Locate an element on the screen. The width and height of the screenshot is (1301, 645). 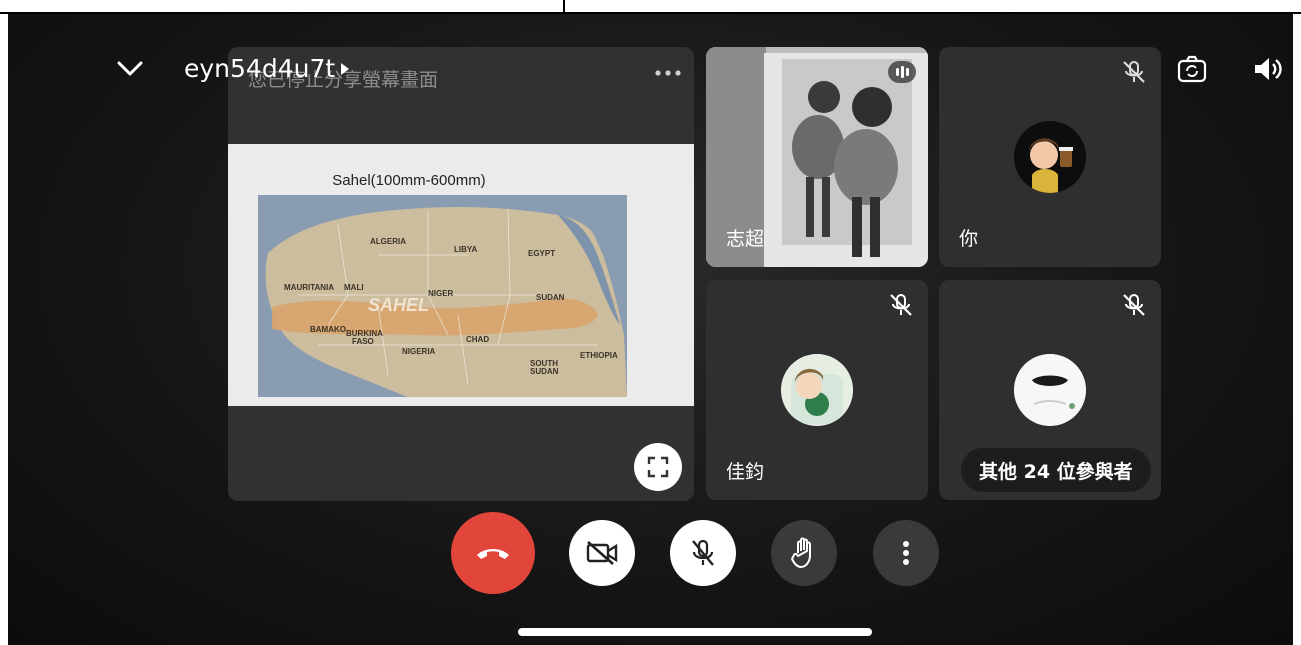
end-call-button is located at coordinates (493, 553).